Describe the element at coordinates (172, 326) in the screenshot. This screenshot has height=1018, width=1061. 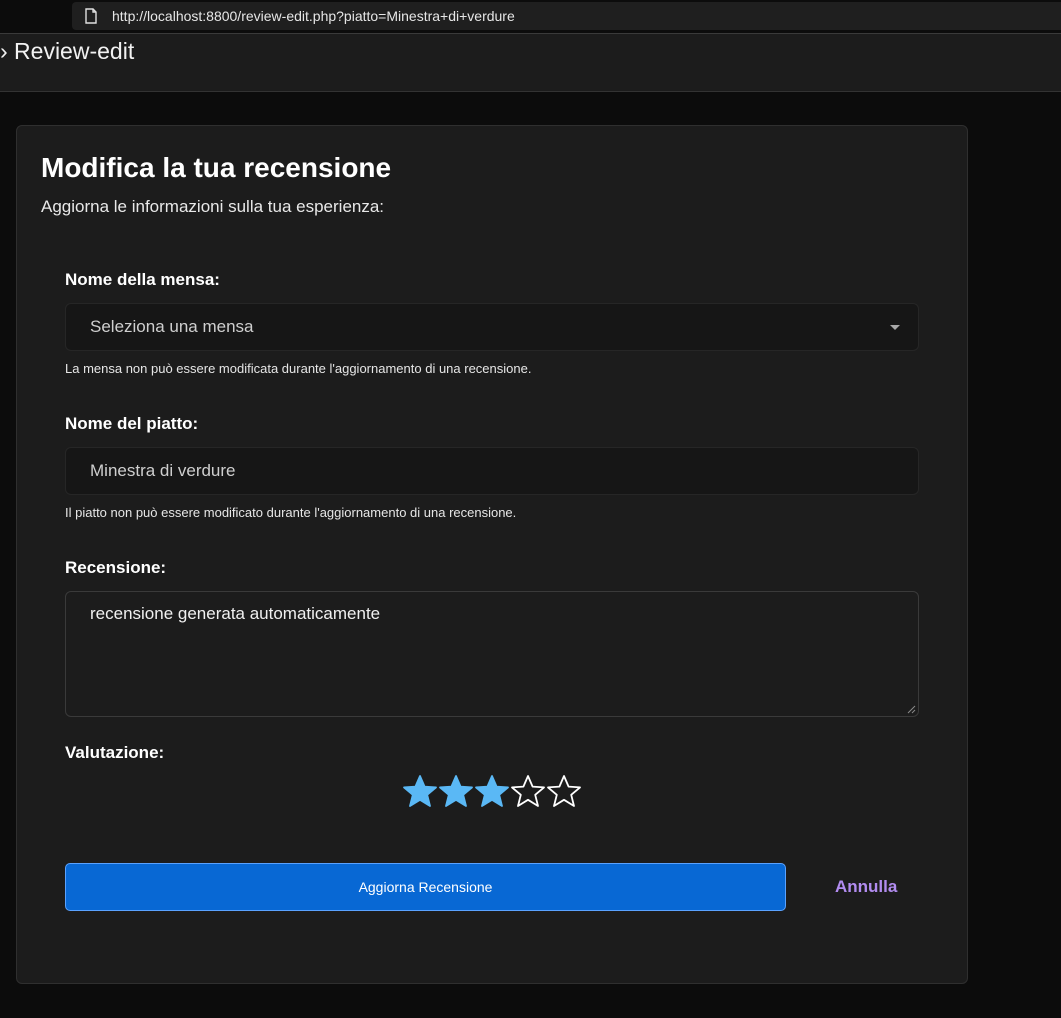
I see `mensa-select-value: Seleziona una mensa` at that location.